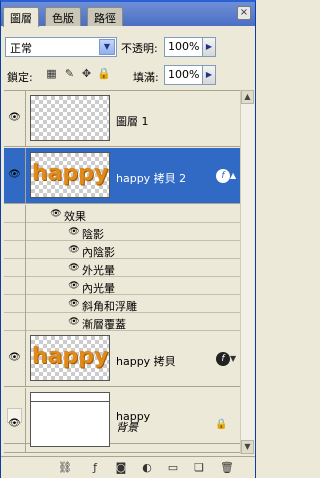  Describe the element at coordinates (61, 47) in the screenshot. I see `blend-mode-select: 正常 ▼` at that location.